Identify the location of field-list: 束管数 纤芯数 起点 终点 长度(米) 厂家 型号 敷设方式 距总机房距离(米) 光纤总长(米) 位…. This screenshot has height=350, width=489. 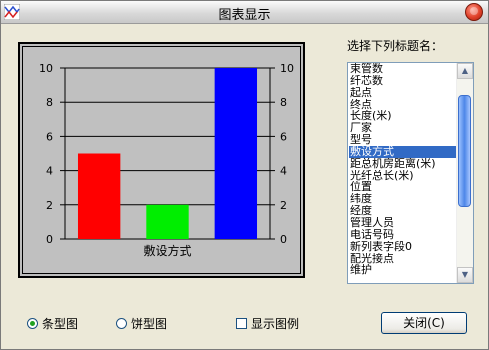
(403, 169).